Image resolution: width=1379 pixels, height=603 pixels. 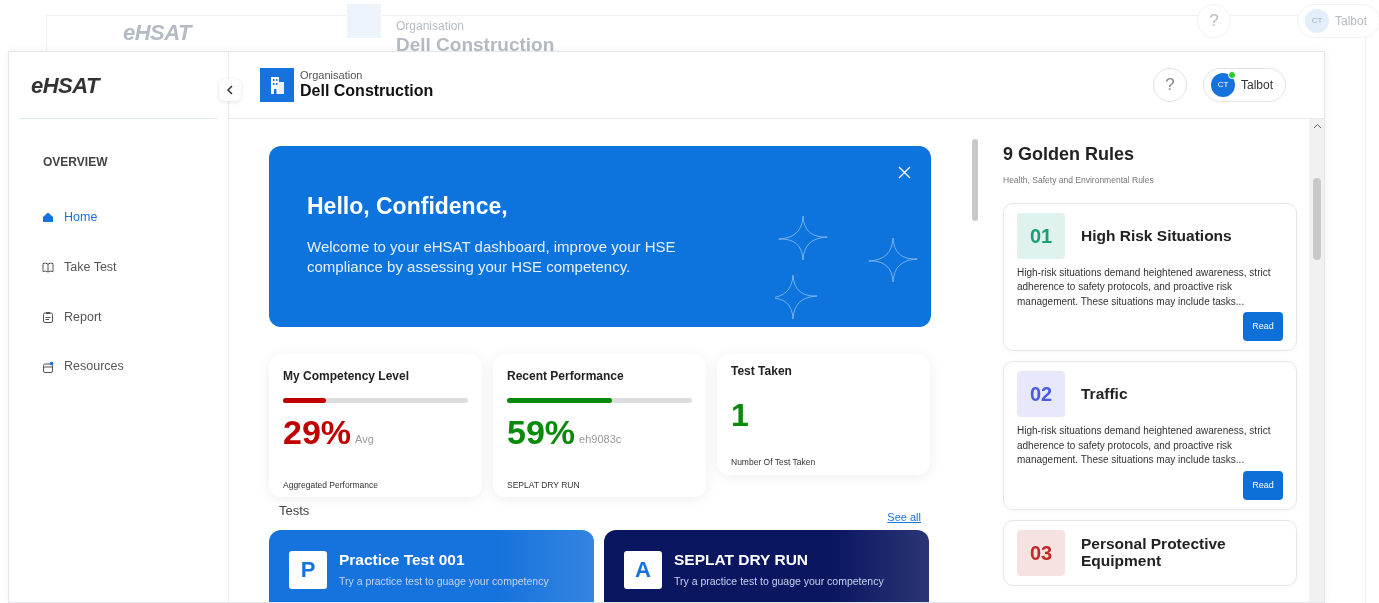 I want to click on home-icon, so click(x=48, y=217).